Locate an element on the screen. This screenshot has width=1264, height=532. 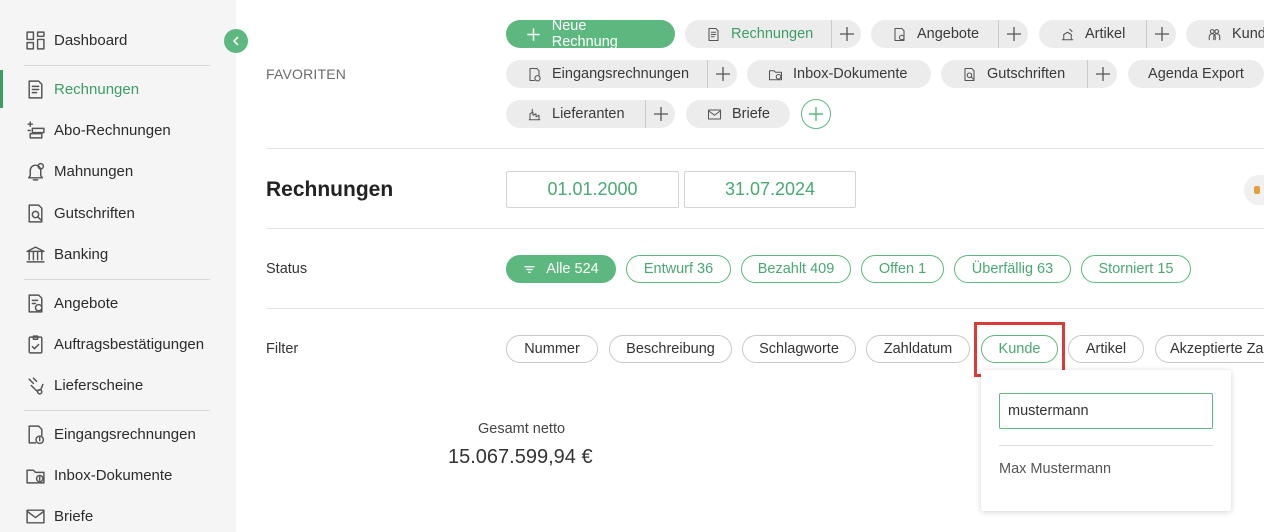
status-chip-entwurf: Entwurf 36 is located at coordinates (678, 269).